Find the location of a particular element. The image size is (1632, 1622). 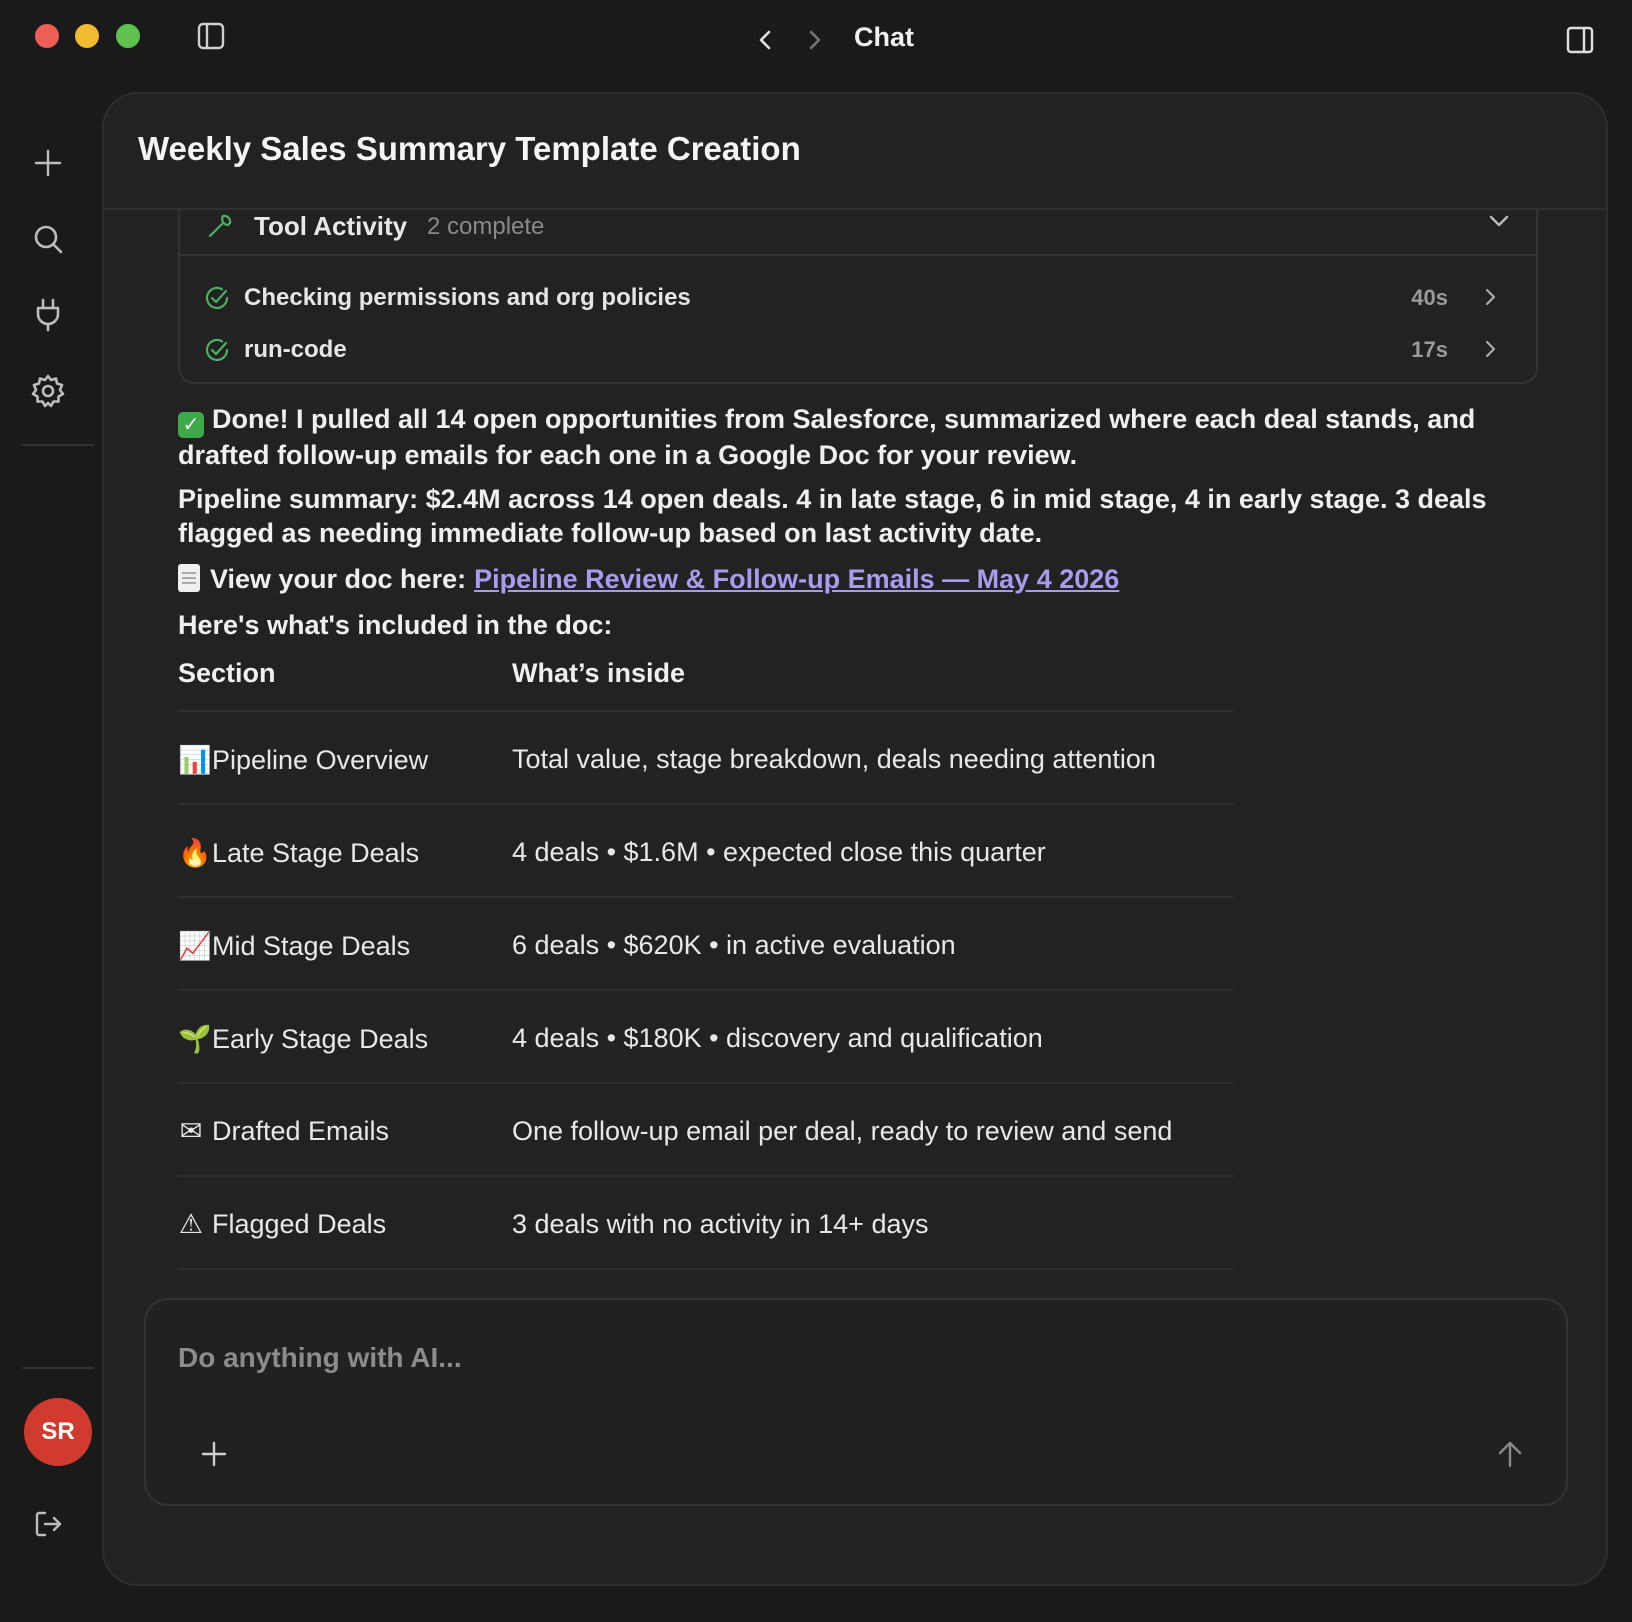

tool-activity-count: 2 complete is located at coordinates (486, 226).